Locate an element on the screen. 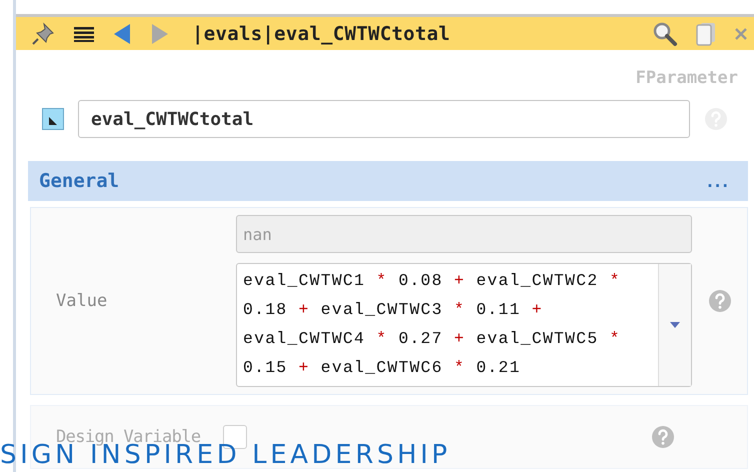 The image size is (754, 472). pin-icon is located at coordinates (43, 33).